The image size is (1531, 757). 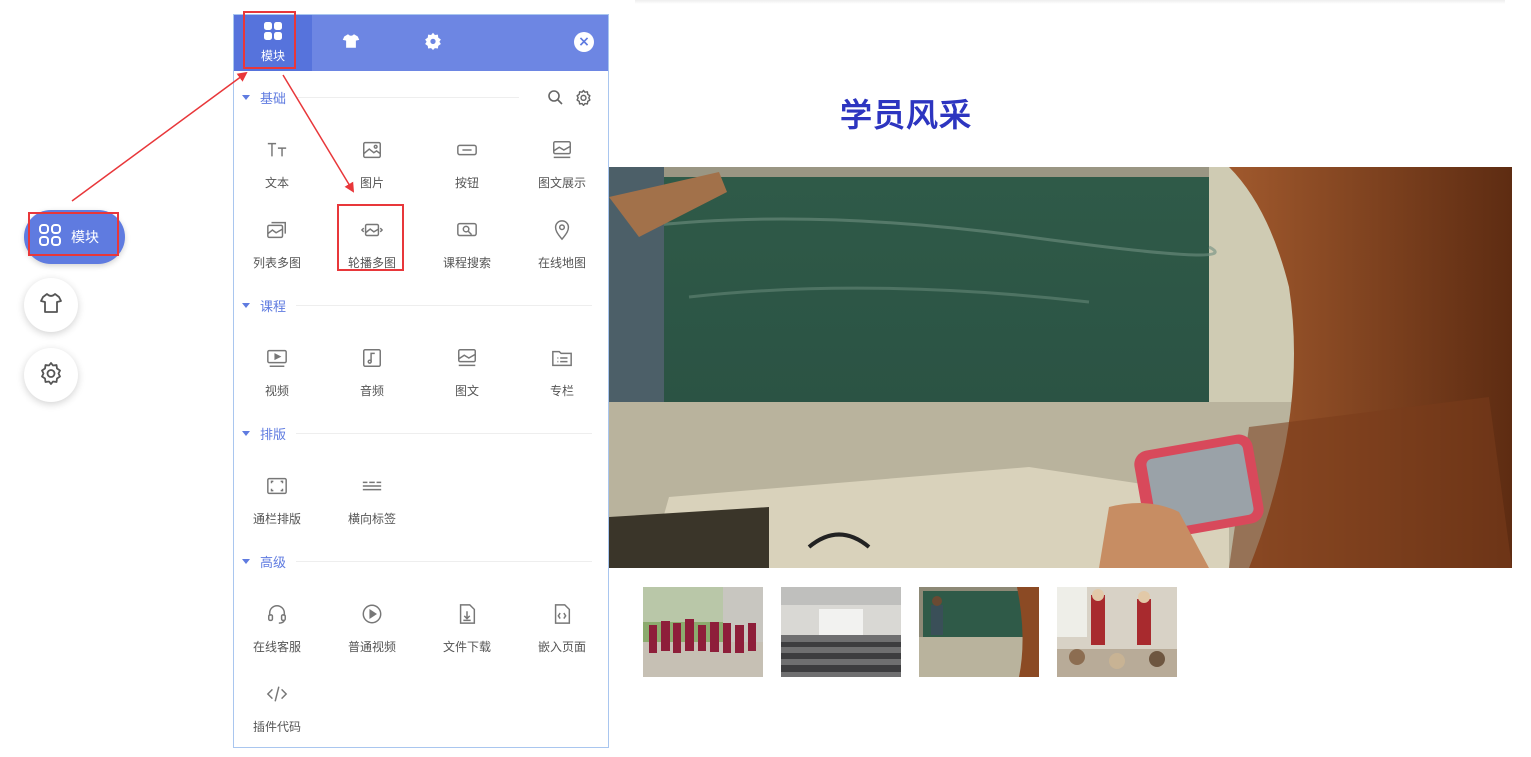 I want to click on annotation-arrows, so click(x=213, y=136).